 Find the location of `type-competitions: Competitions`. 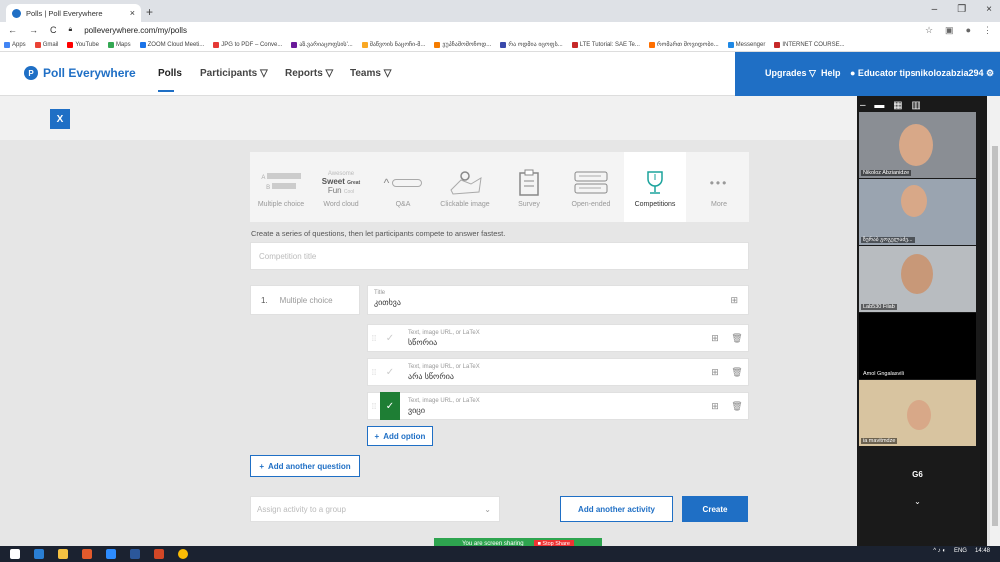

type-competitions: Competitions is located at coordinates (655, 187).